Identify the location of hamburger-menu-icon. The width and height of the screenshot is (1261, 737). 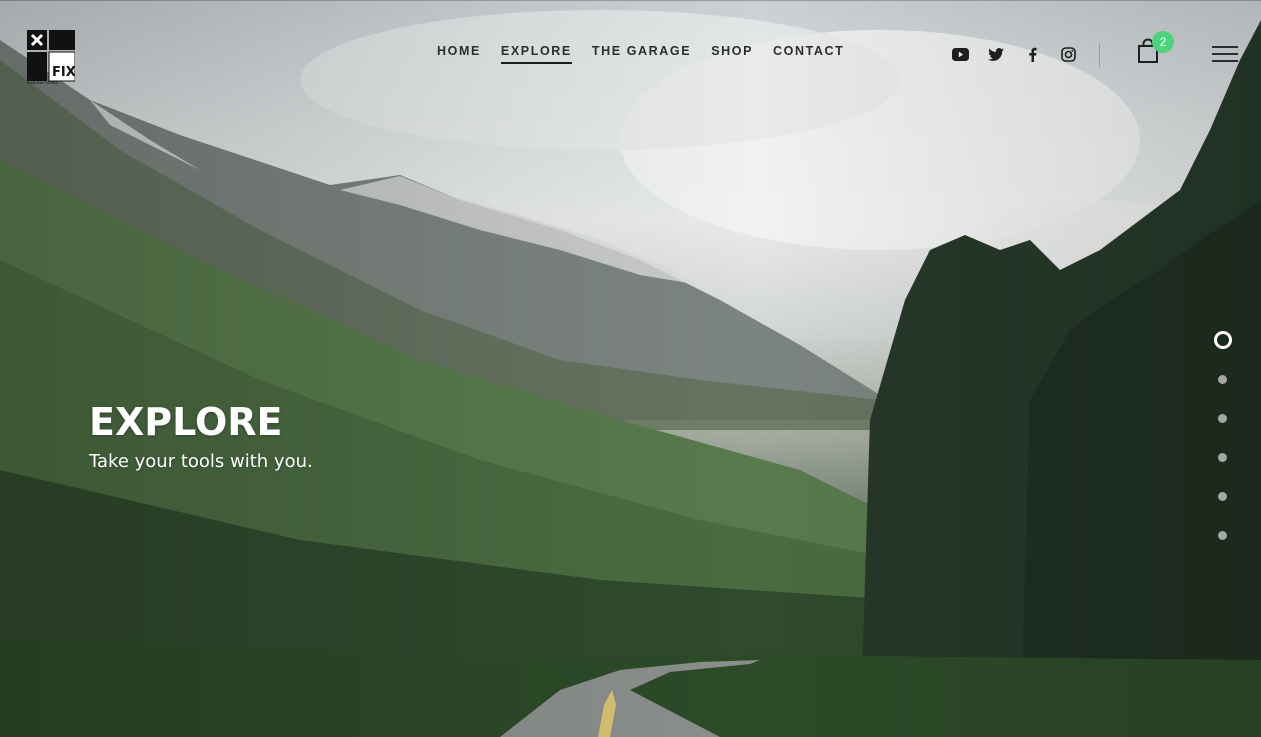
(1225, 54).